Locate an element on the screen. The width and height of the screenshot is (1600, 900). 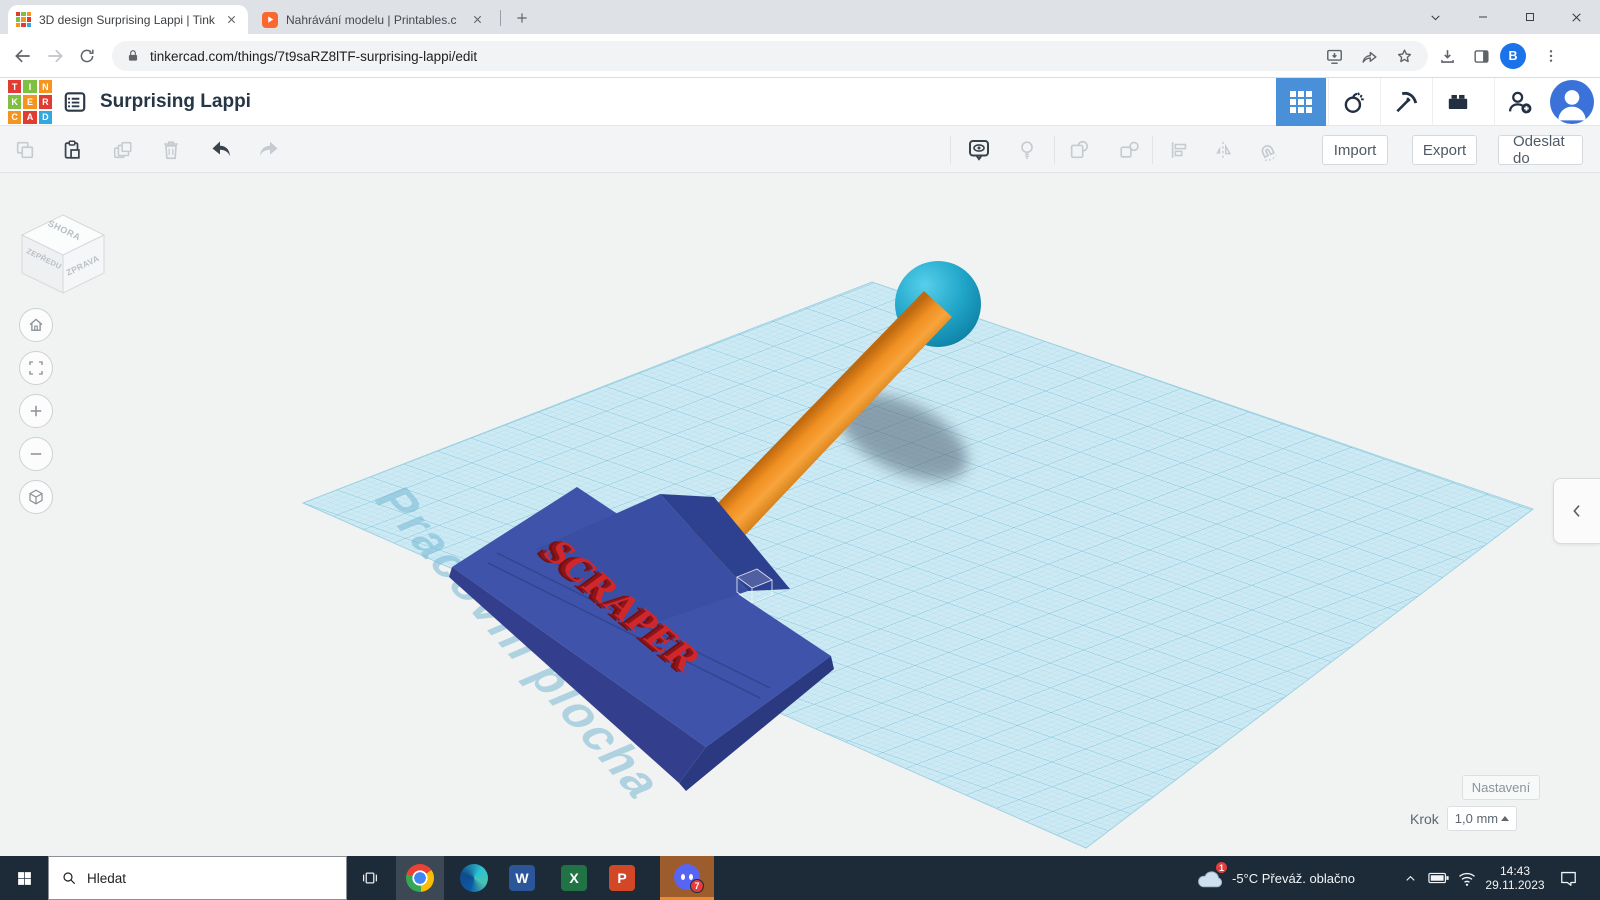
taskbar-excel: X is located at coordinates (574, 878).